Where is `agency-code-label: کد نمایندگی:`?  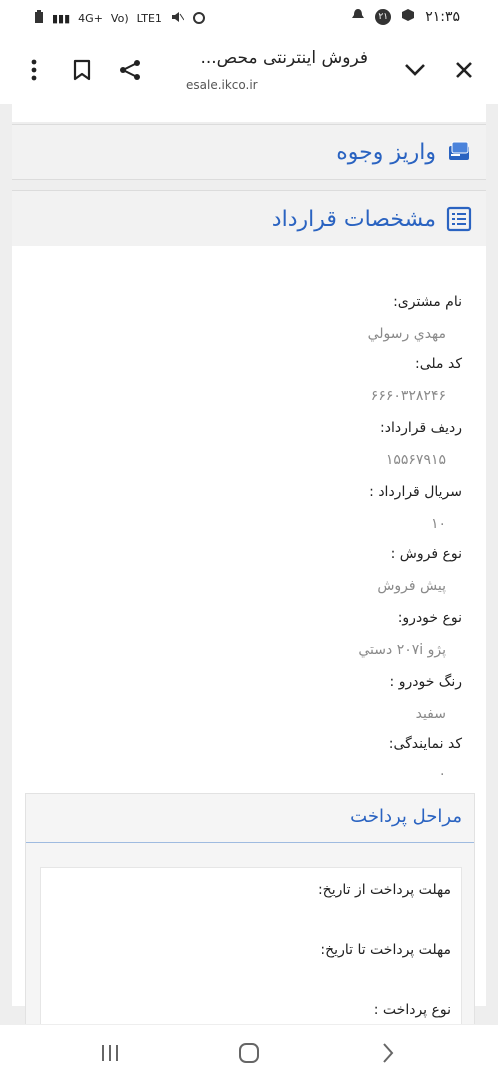
agency-code-label: کد نمایندگی: is located at coordinates (425, 744).